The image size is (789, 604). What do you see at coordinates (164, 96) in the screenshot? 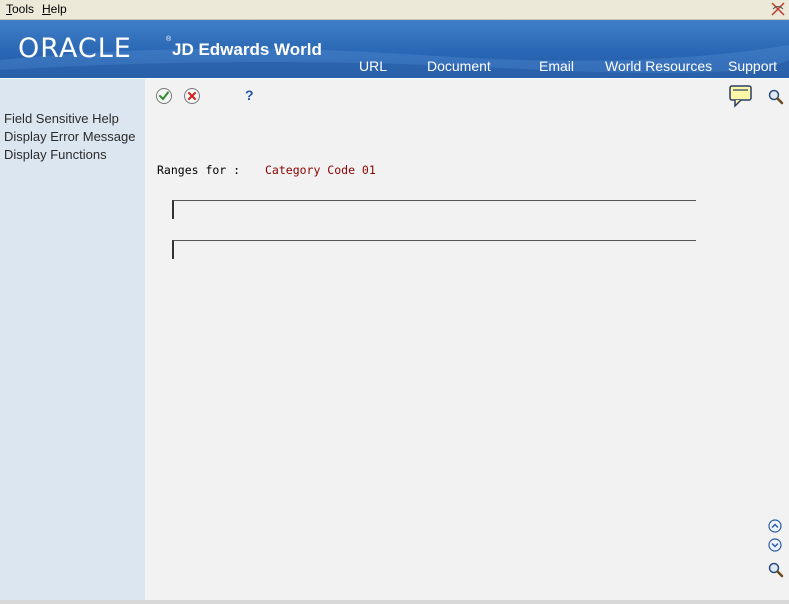
I see `ok-check-icon` at bounding box center [164, 96].